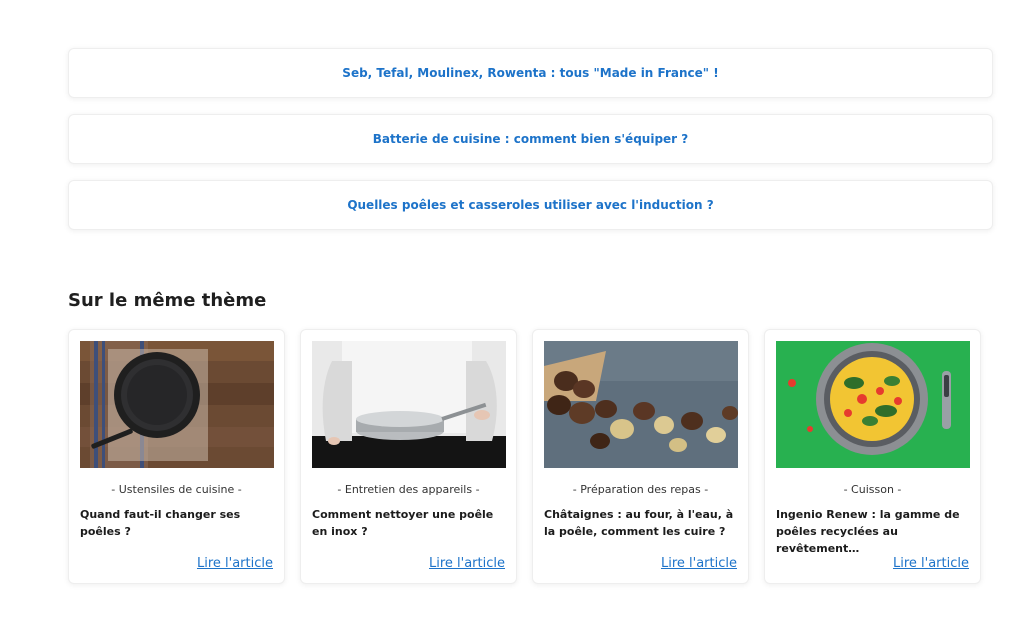 The image size is (1024, 632). Describe the element at coordinates (408, 489) in the screenshot. I see `article-category: - Entretien des appareils -` at that location.